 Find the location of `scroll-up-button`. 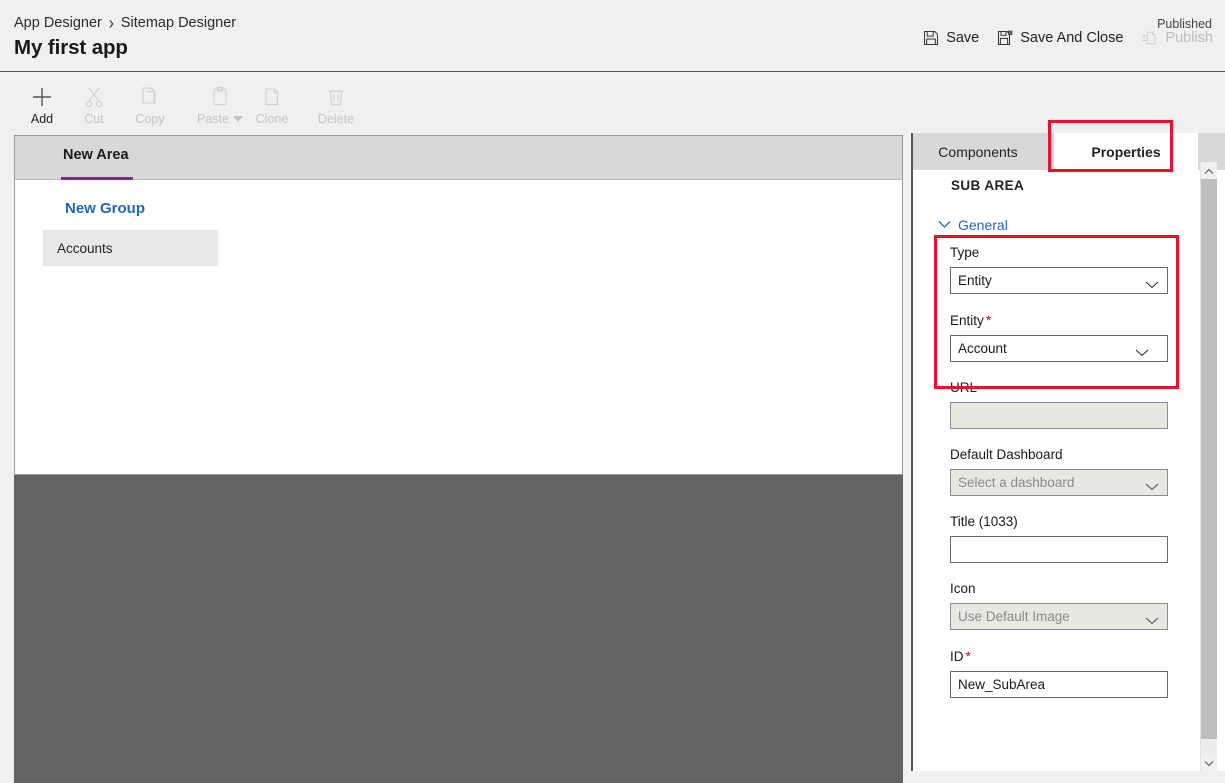

scroll-up-button is located at coordinates (1209, 170).